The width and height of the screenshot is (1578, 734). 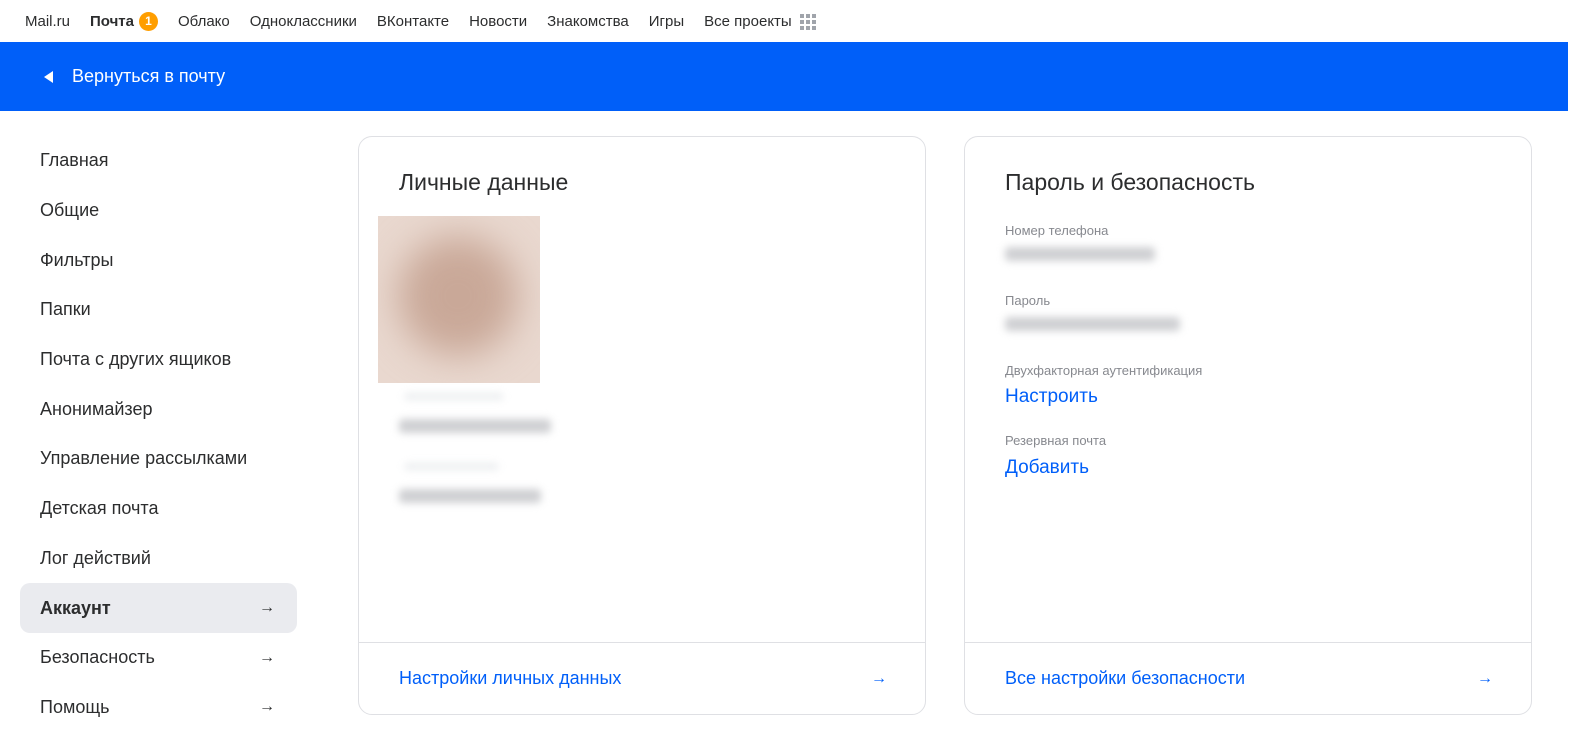 I want to click on portal-link-label: Знакомства, so click(x=588, y=21).